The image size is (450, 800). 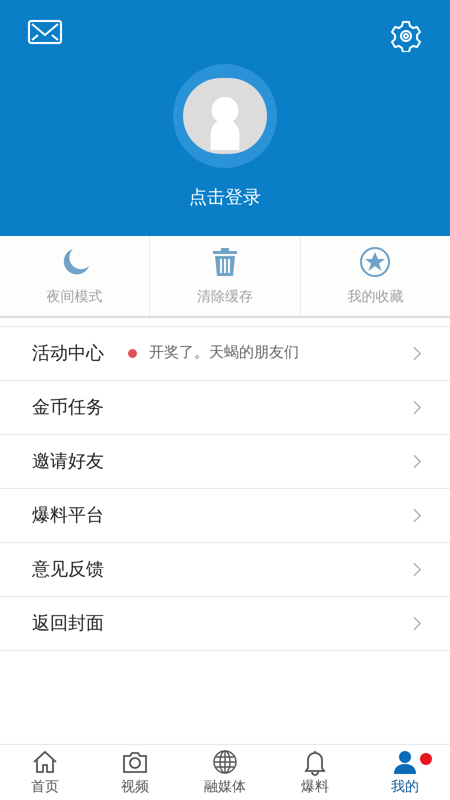 What do you see at coordinates (225, 462) in the screenshot?
I see `menu-item: 邀请好友` at bounding box center [225, 462].